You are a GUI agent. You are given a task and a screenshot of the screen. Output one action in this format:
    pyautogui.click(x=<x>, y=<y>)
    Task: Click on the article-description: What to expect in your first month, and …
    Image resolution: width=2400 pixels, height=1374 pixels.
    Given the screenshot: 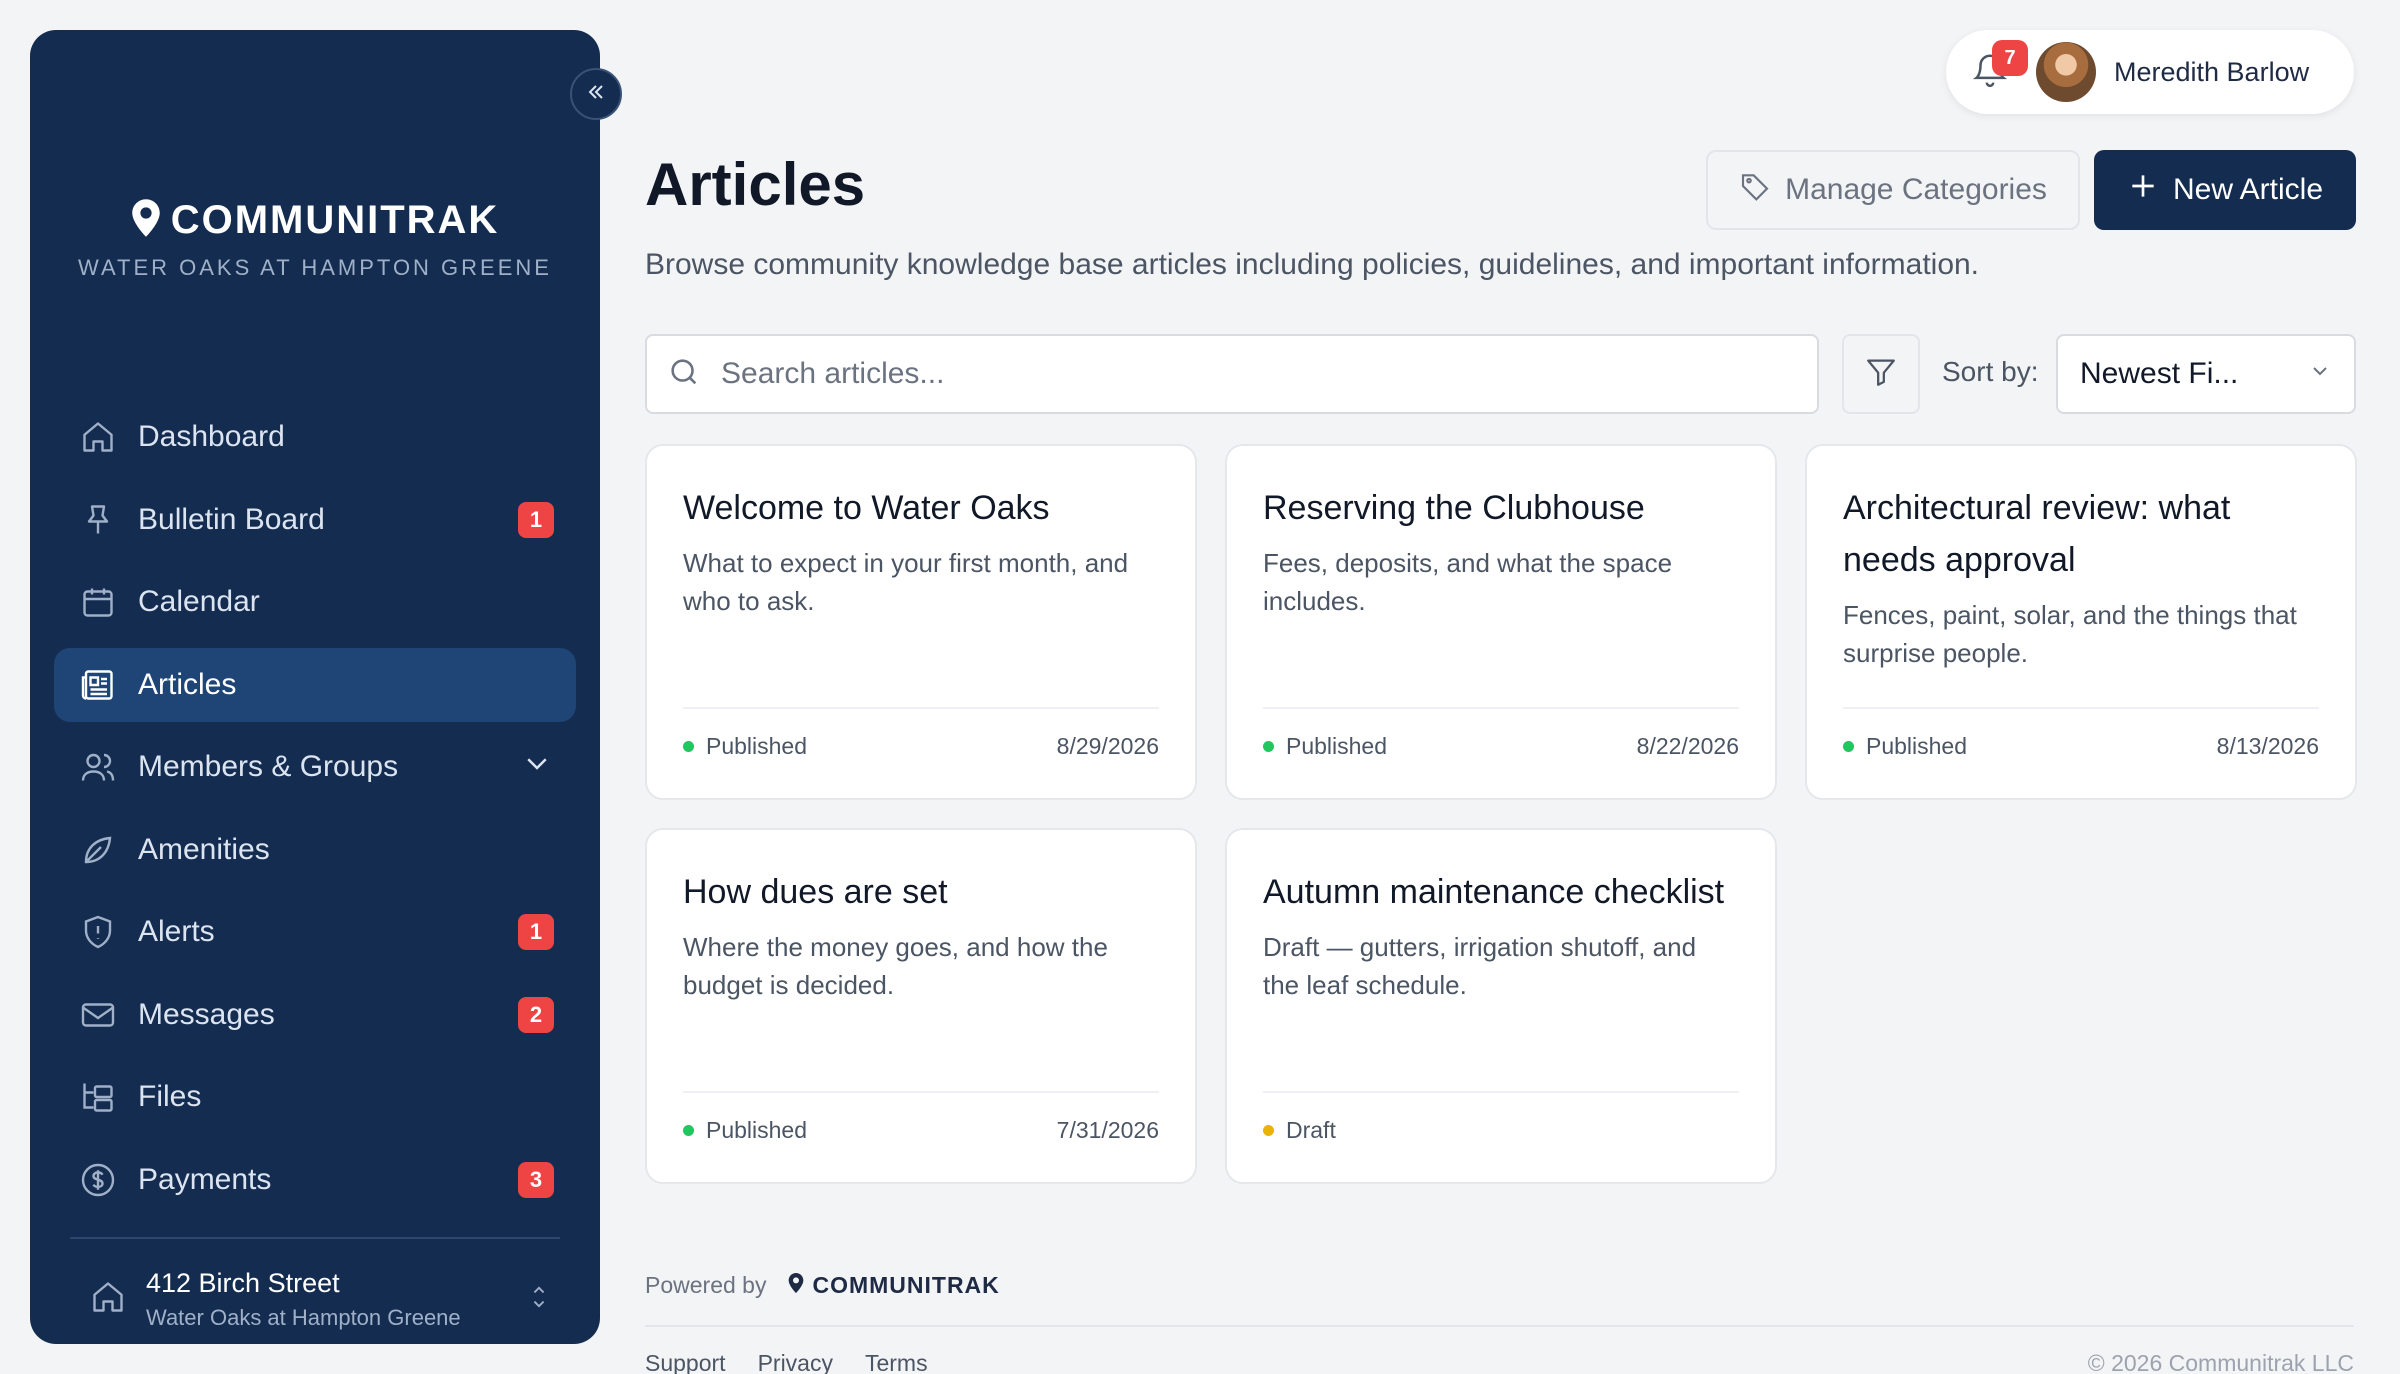 What is the action you would take?
    pyautogui.click(x=906, y=582)
    